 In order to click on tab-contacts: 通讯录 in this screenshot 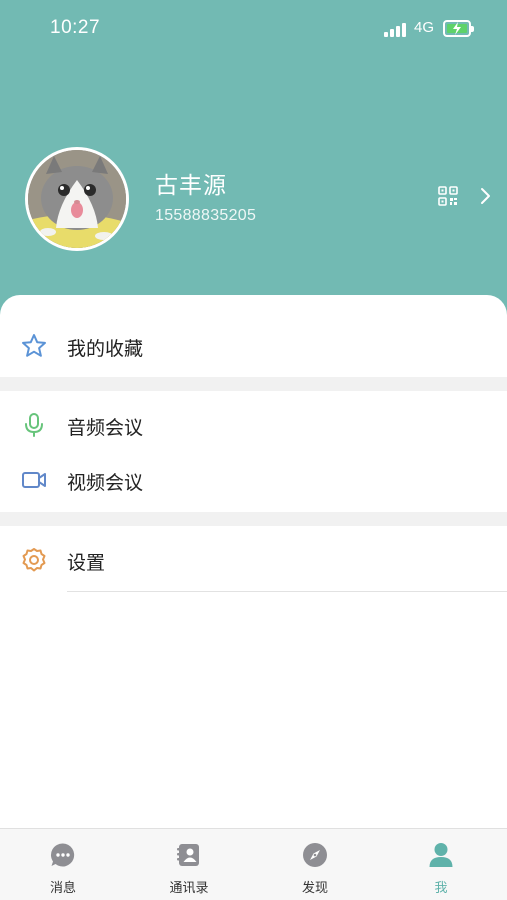, I will do `click(189, 864)`.